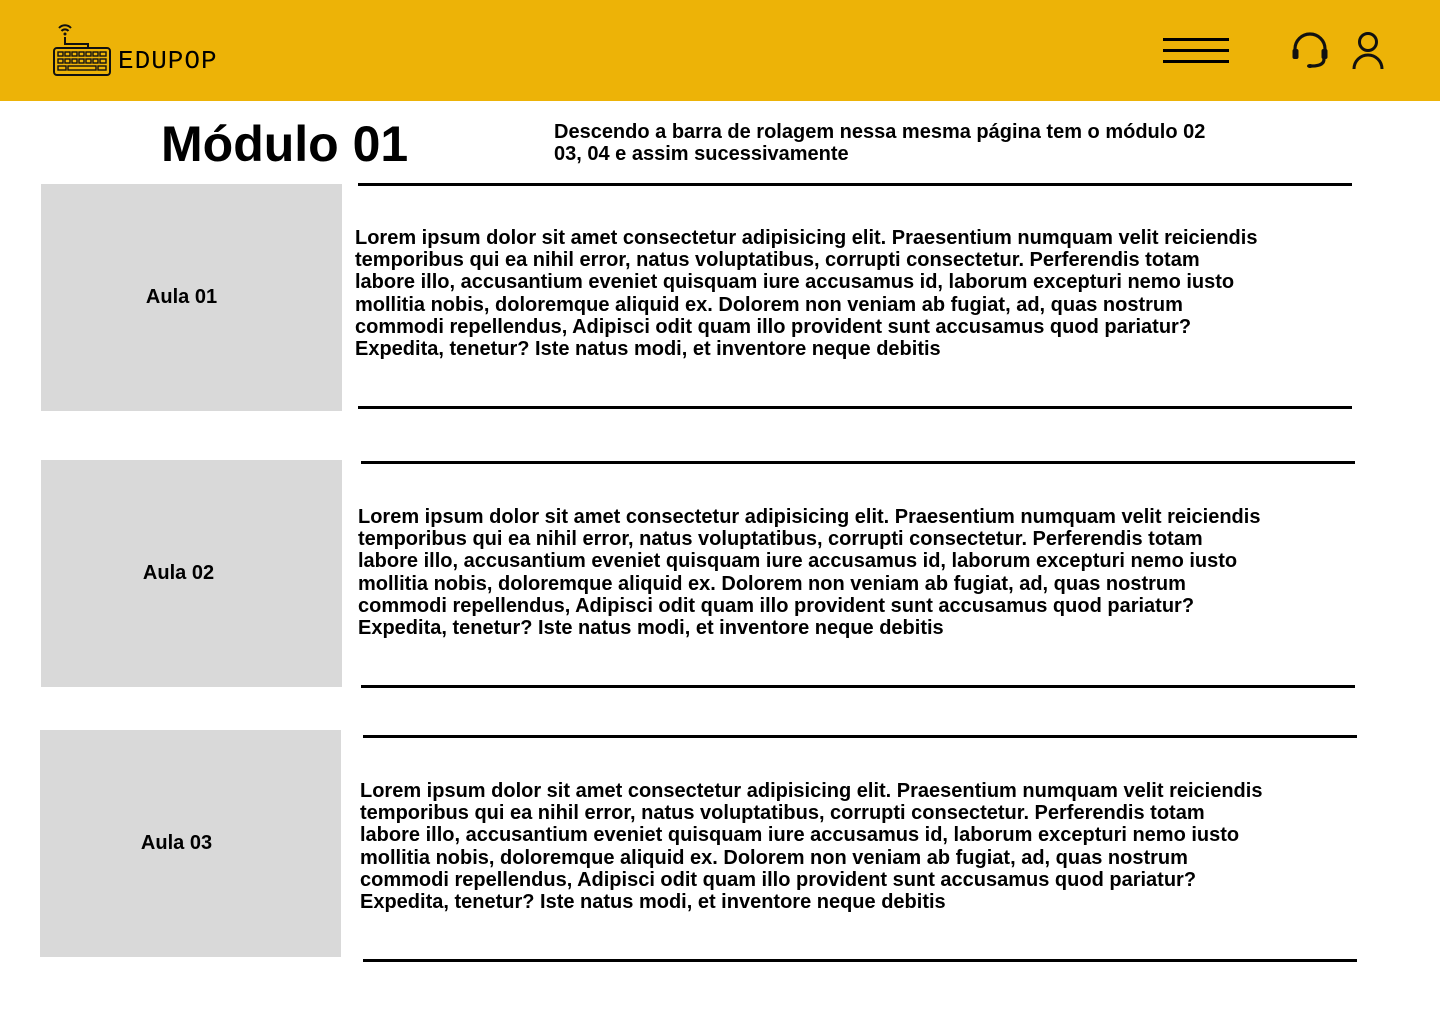  I want to click on lesson-thumbnail: Aula 01, so click(191, 297).